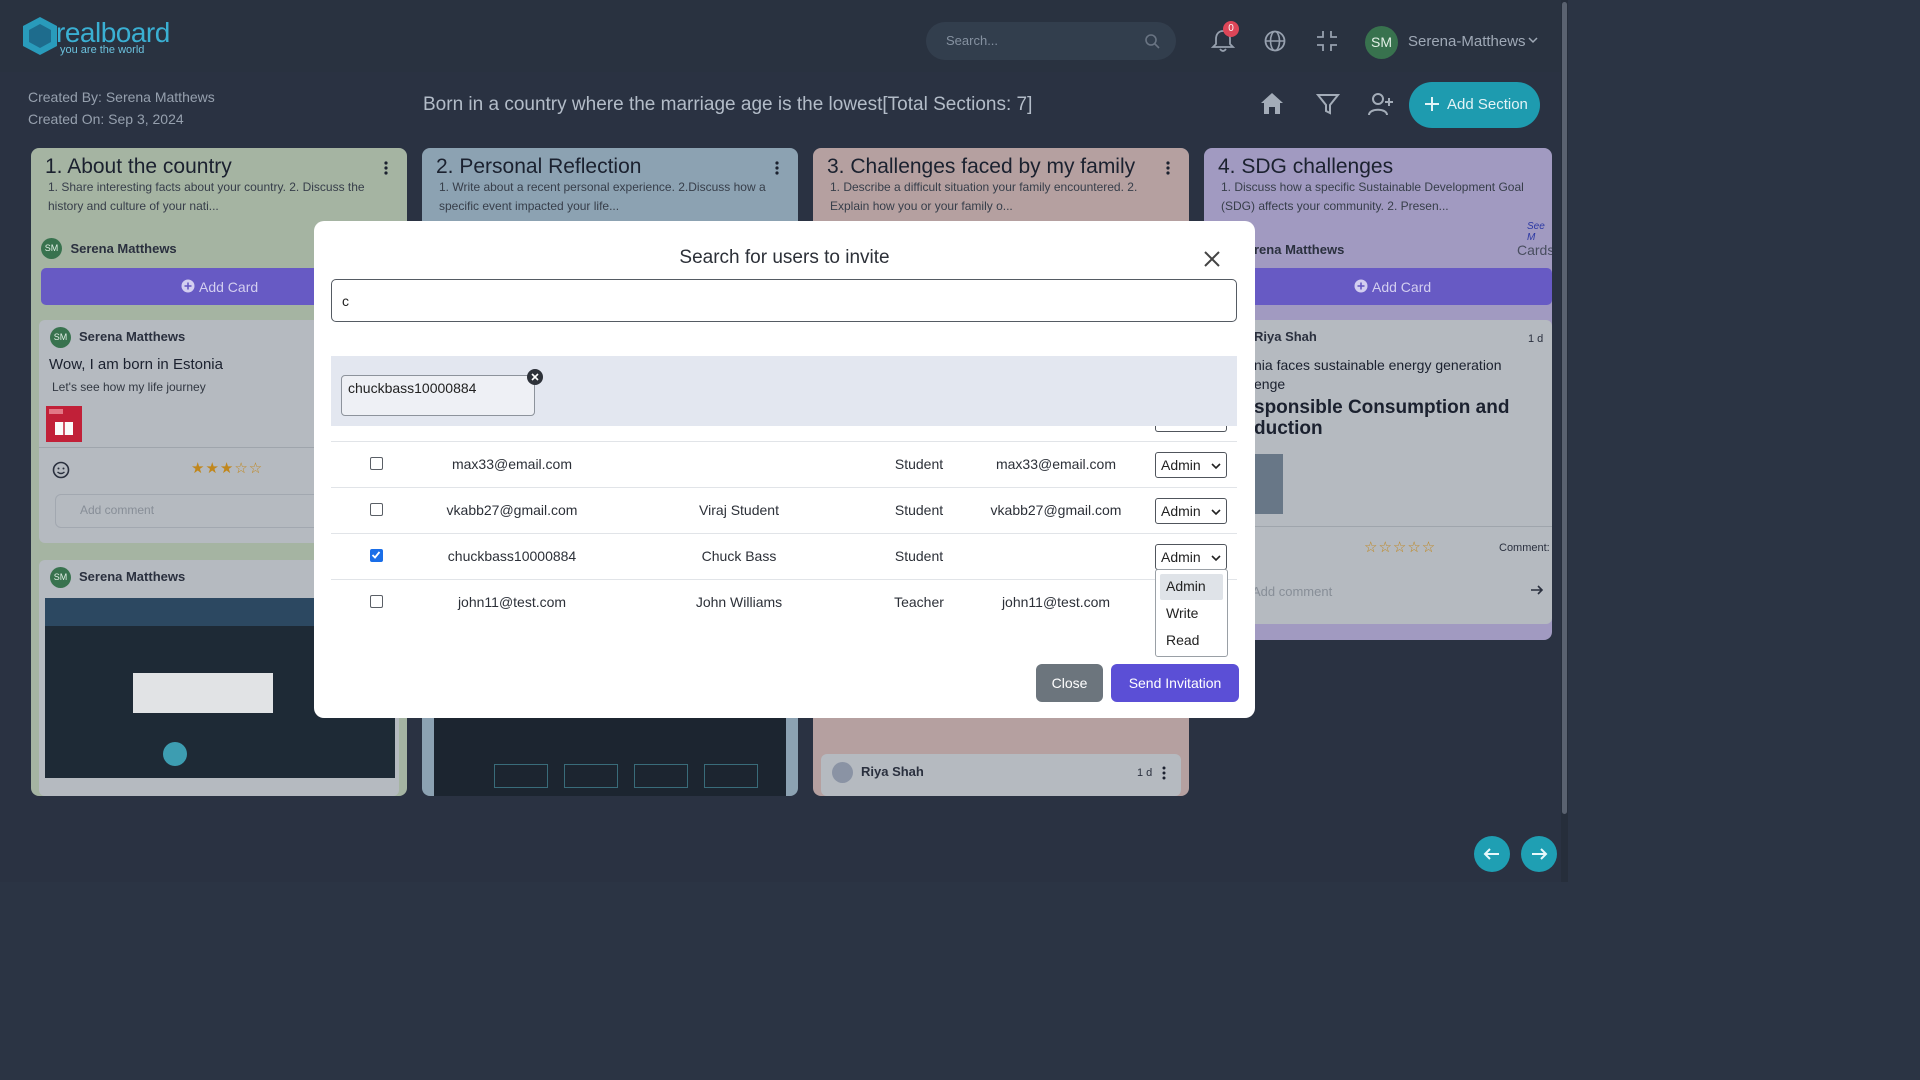 The width and height of the screenshot is (1920, 1080). I want to click on cell-username: vkabb27@gmail.com, so click(512, 510).